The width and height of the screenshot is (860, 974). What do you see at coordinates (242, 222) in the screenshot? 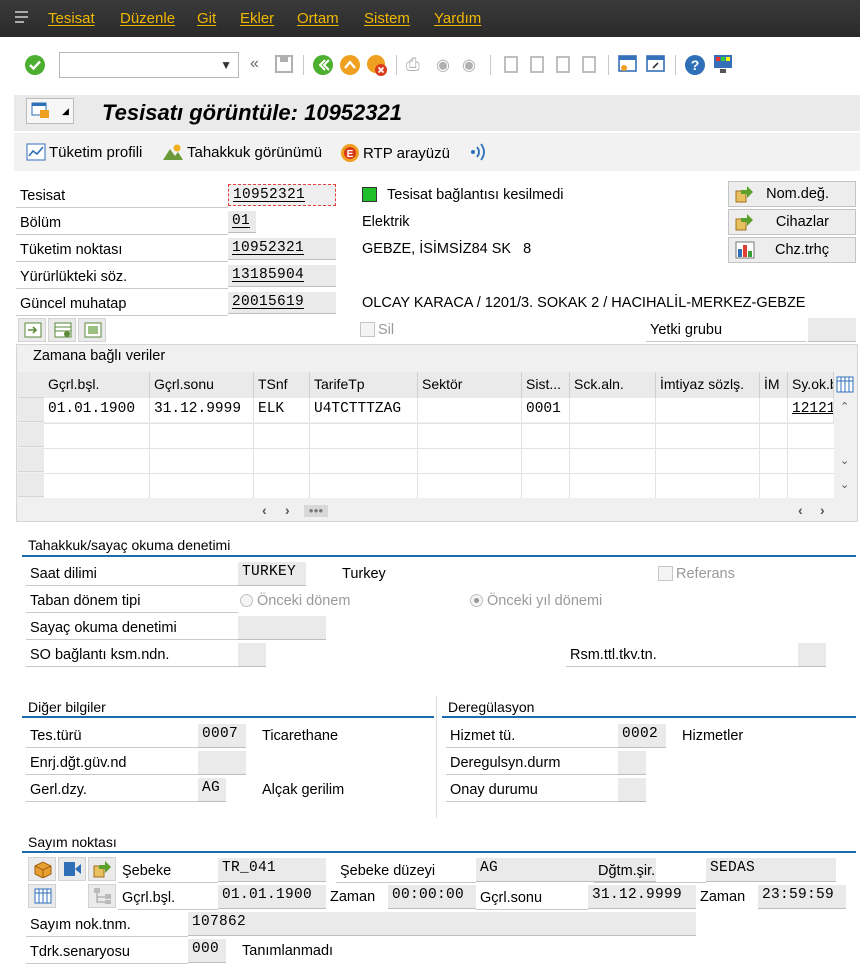
I see `division-field: 01` at bounding box center [242, 222].